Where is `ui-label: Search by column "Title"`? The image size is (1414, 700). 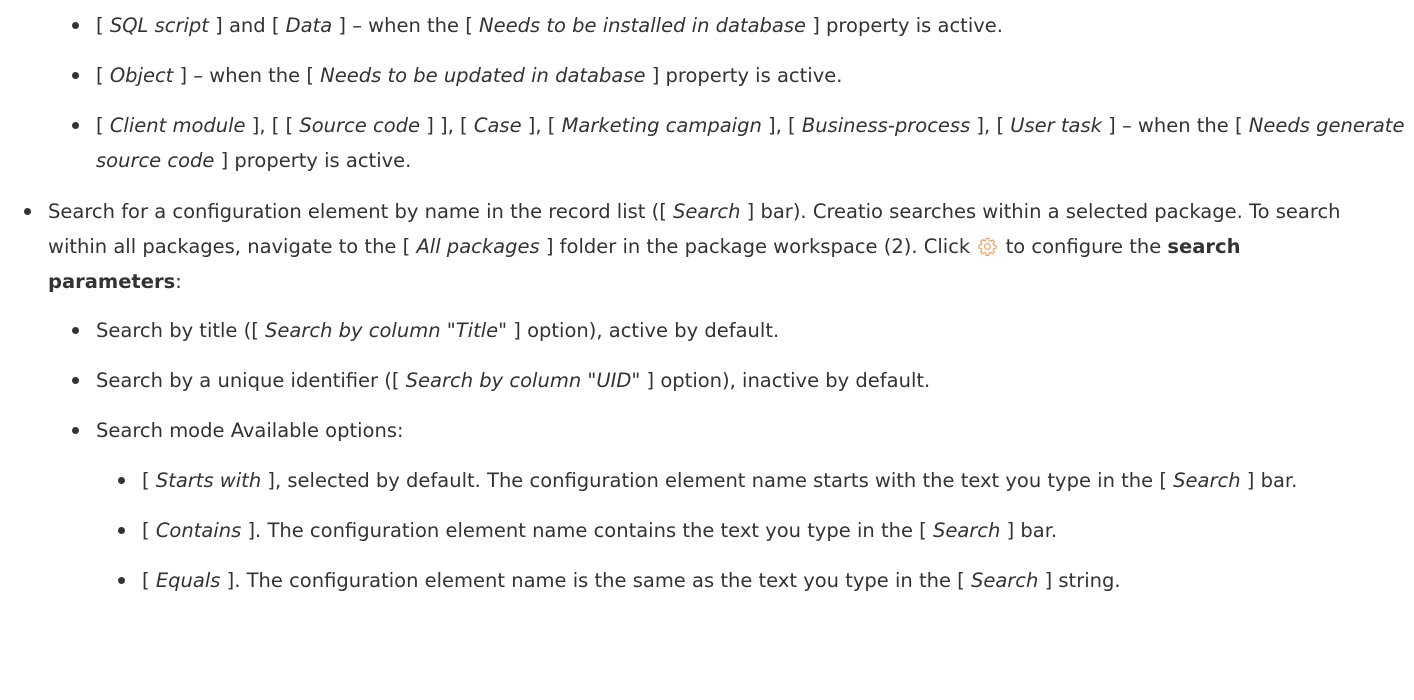 ui-label: Search by column "Title" is located at coordinates (386, 330).